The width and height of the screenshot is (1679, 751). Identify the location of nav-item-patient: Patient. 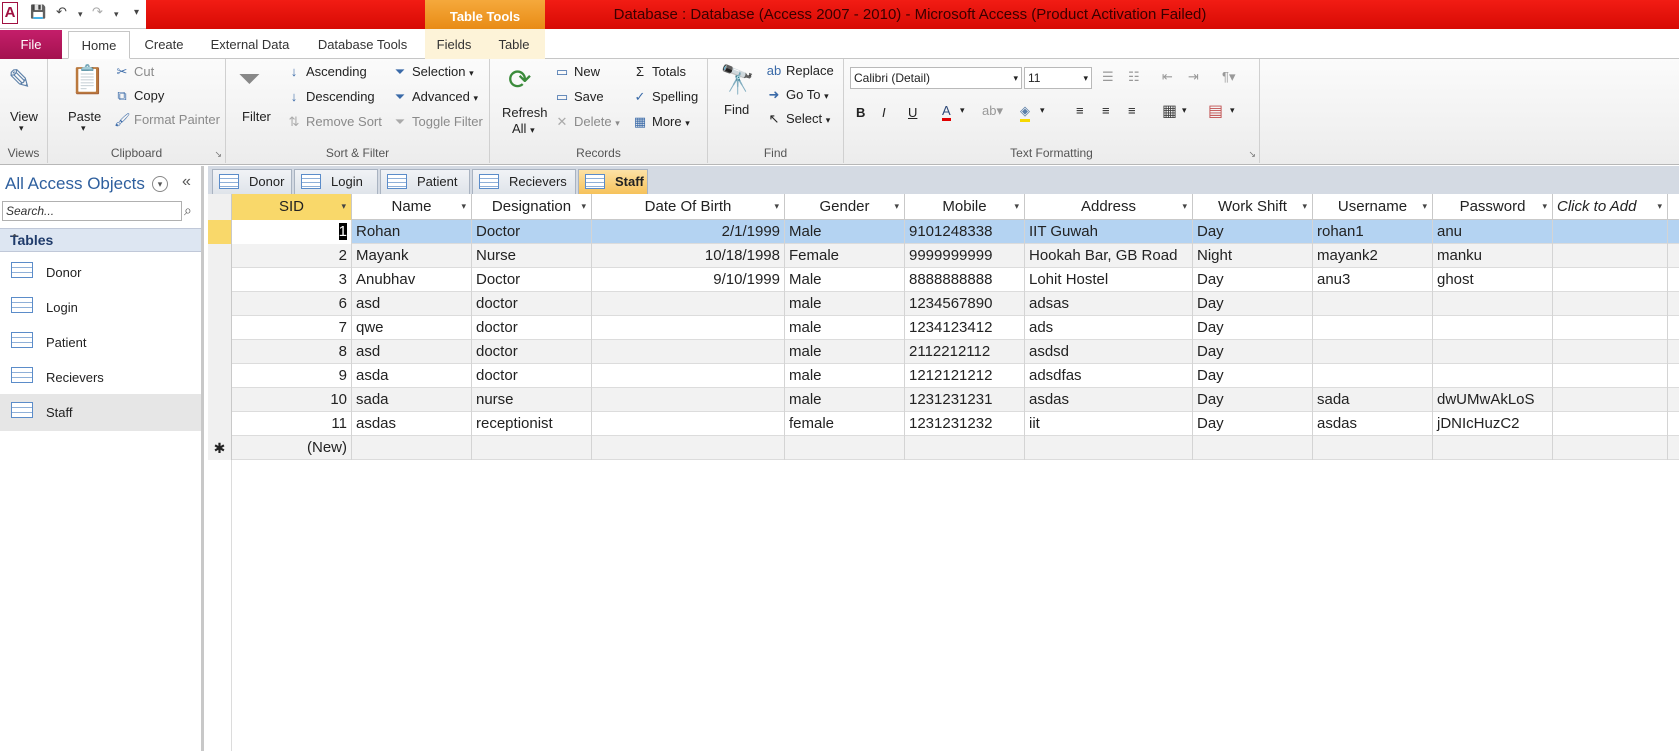
(100, 342).